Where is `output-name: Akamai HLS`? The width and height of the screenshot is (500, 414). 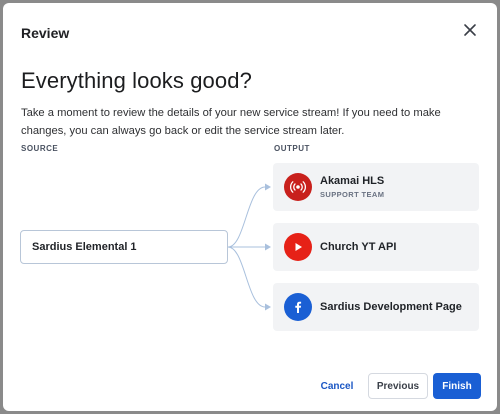
output-name: Akamai HLS is located at coordinates (352, 181).